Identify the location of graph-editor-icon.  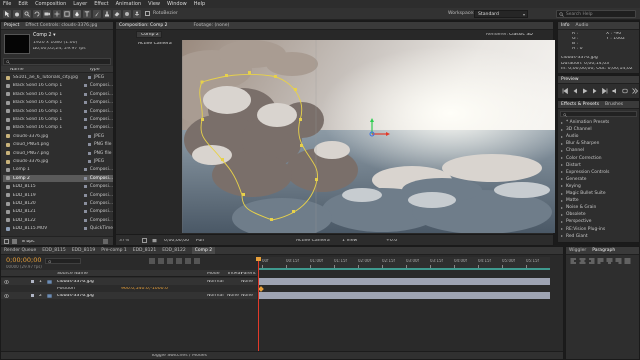
(197, 261).